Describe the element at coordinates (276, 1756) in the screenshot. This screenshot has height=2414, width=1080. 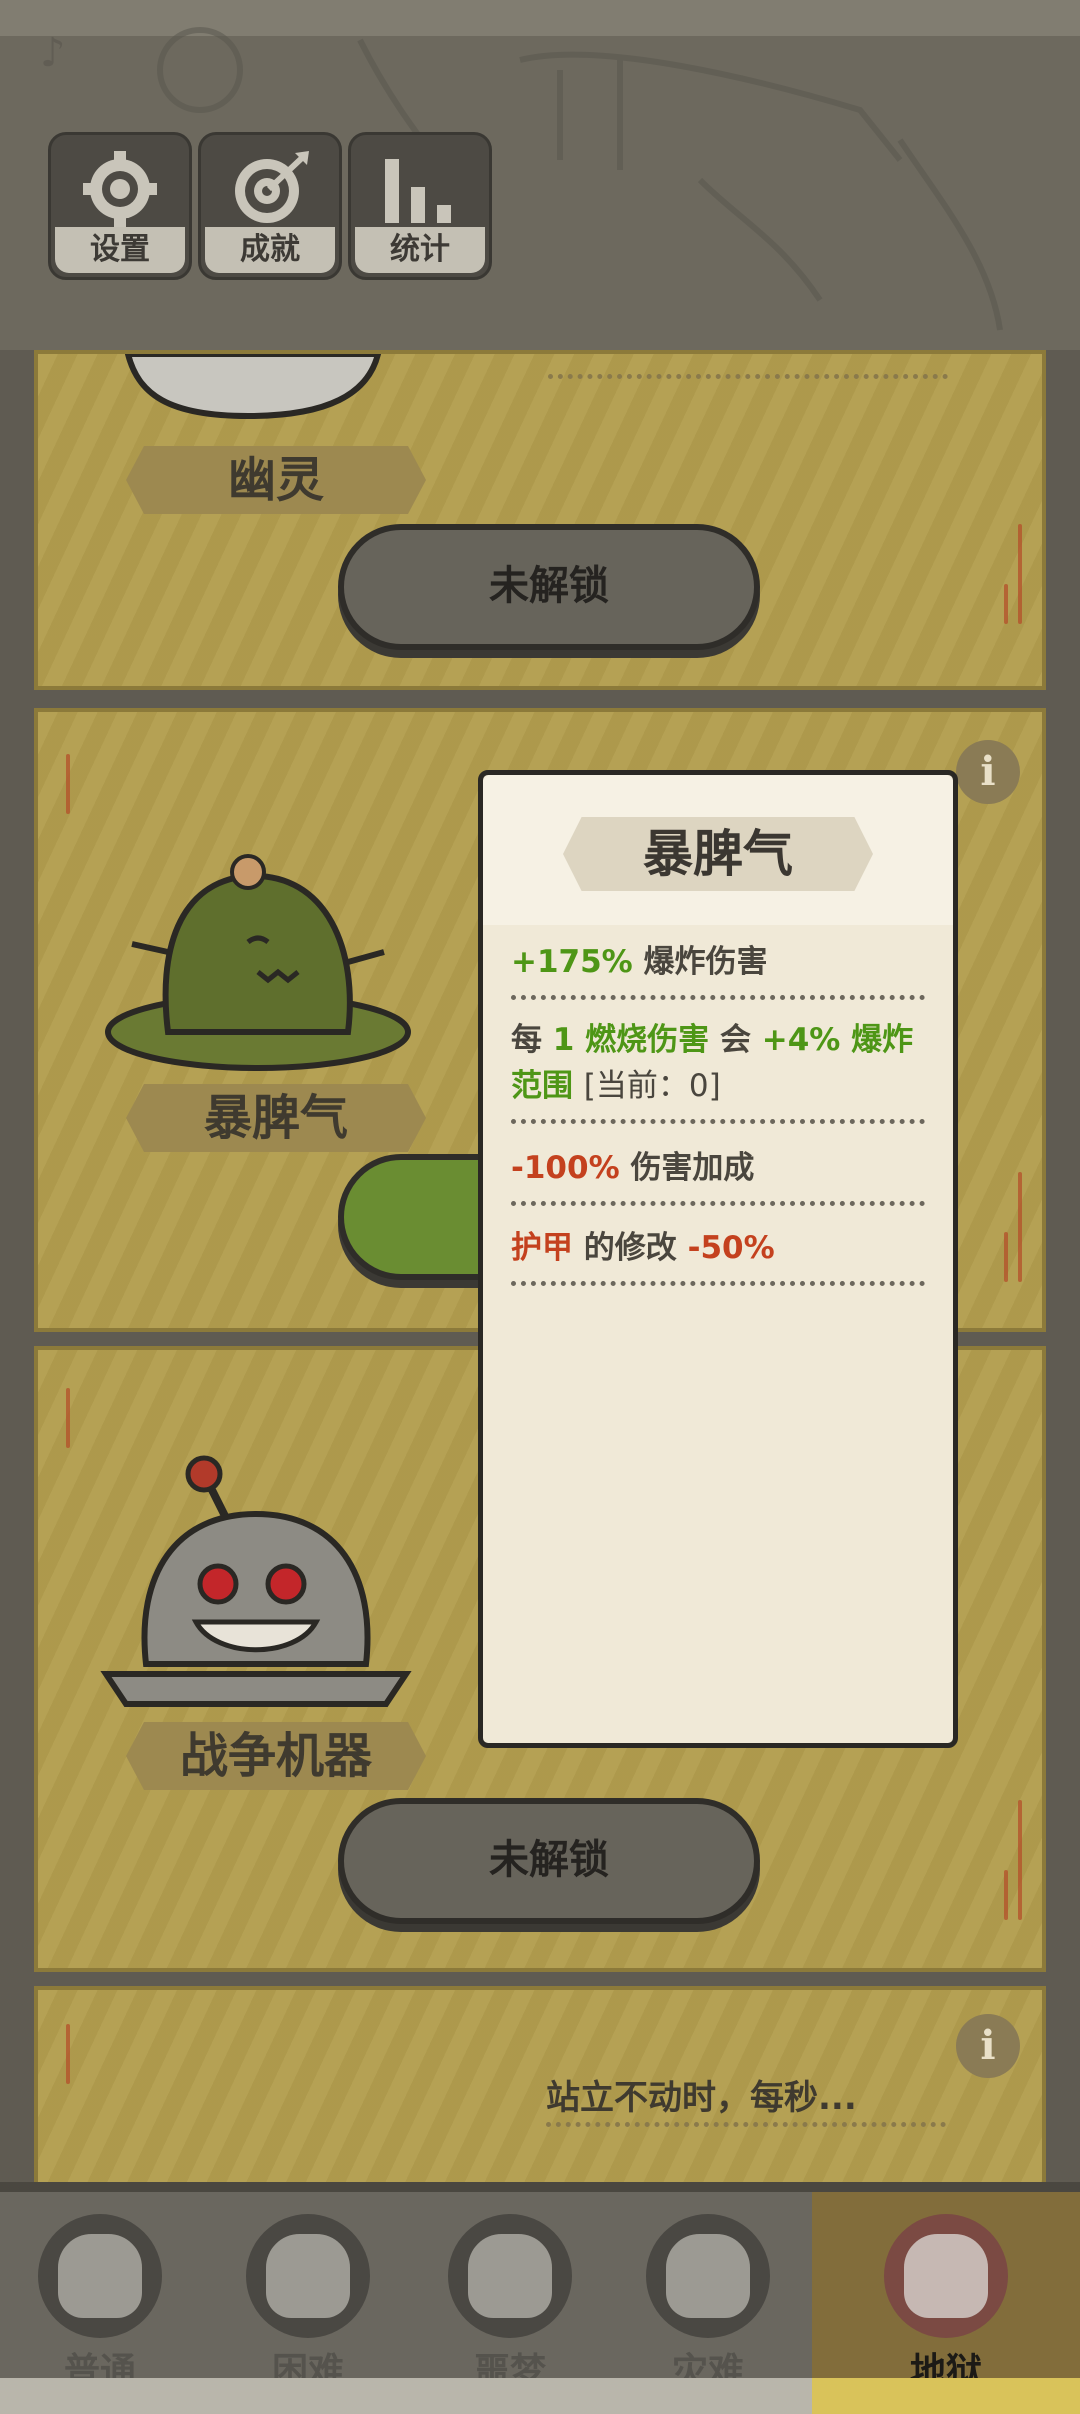
I see `character-name: 战争机器` at that location.